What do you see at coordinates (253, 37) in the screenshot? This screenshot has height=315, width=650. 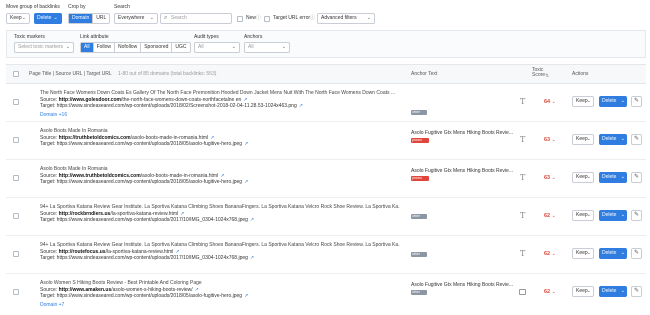 I see `anchors-label: Anchors` at bounding box center [253, 37].